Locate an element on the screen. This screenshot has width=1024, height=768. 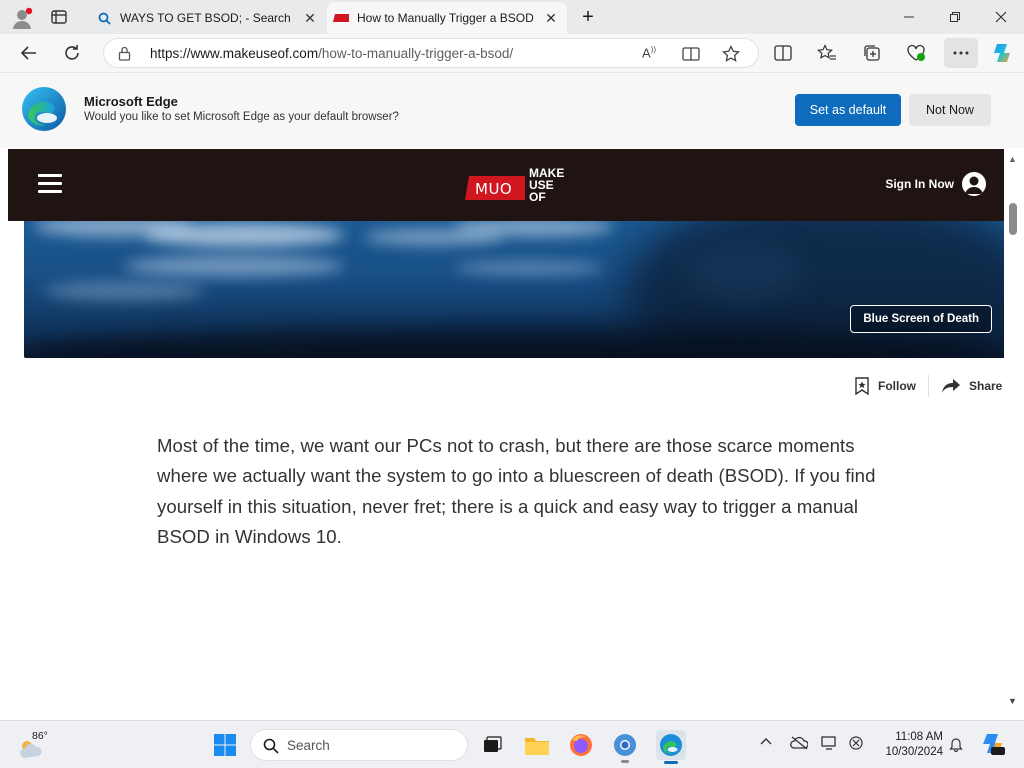
share-label: Share is located at coordinates (986, 386).